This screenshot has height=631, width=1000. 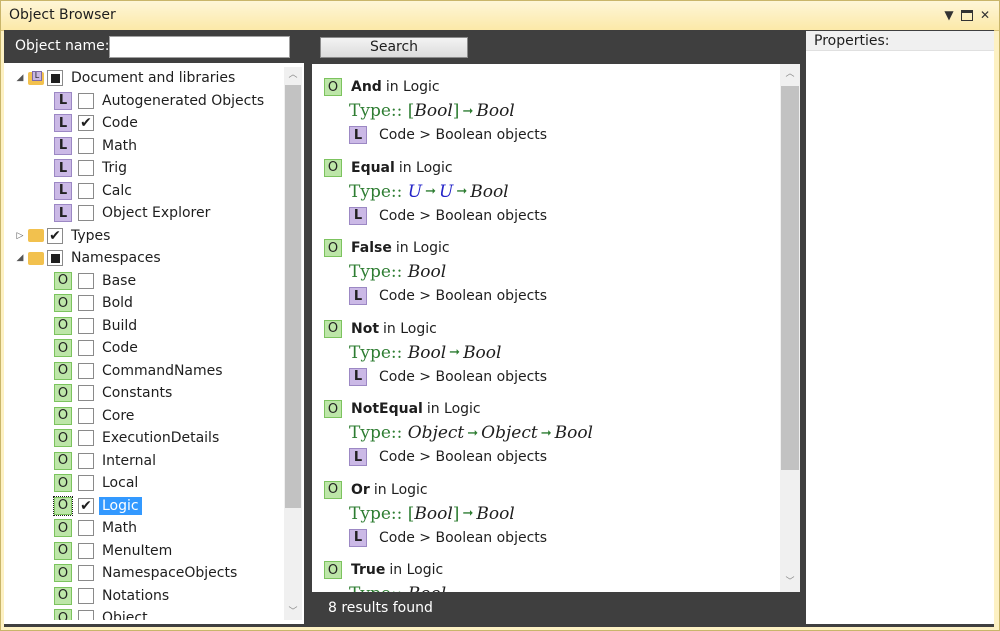 I want to click on tree-item: O Internal, so click(x=105, y=461).